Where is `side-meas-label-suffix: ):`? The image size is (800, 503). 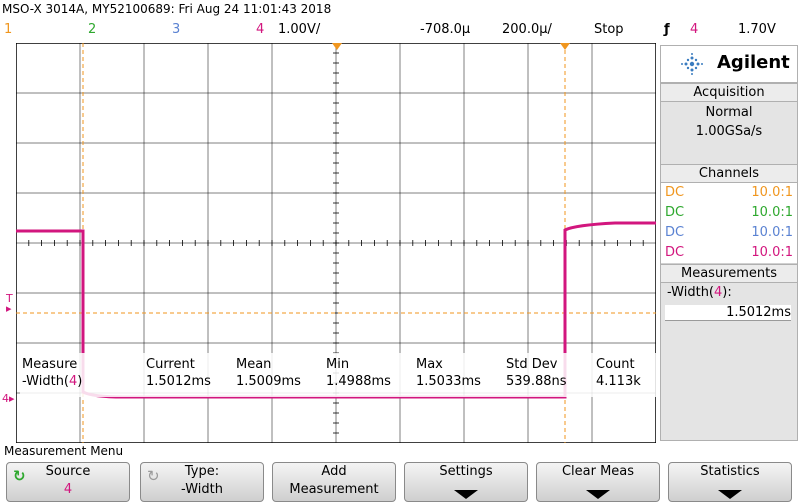
side-meas-label-suffix: ): is located at coordinates (727, 292).